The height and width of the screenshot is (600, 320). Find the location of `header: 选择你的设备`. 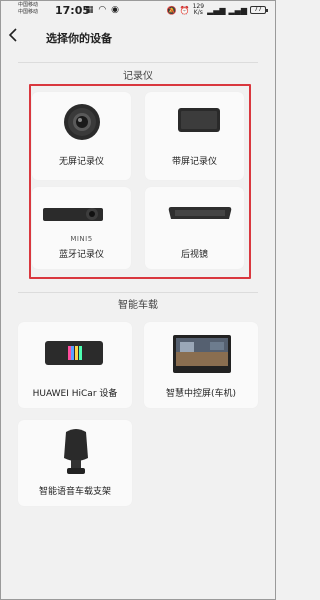

header: 选择你的设备 is located at coordinates (138, 38).